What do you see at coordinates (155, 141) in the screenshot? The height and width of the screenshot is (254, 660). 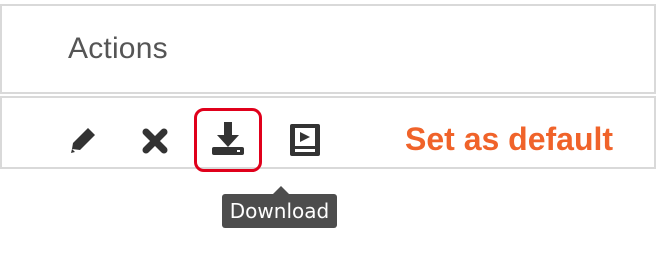 I see `delete-icon` at bounding box center [155, 141].